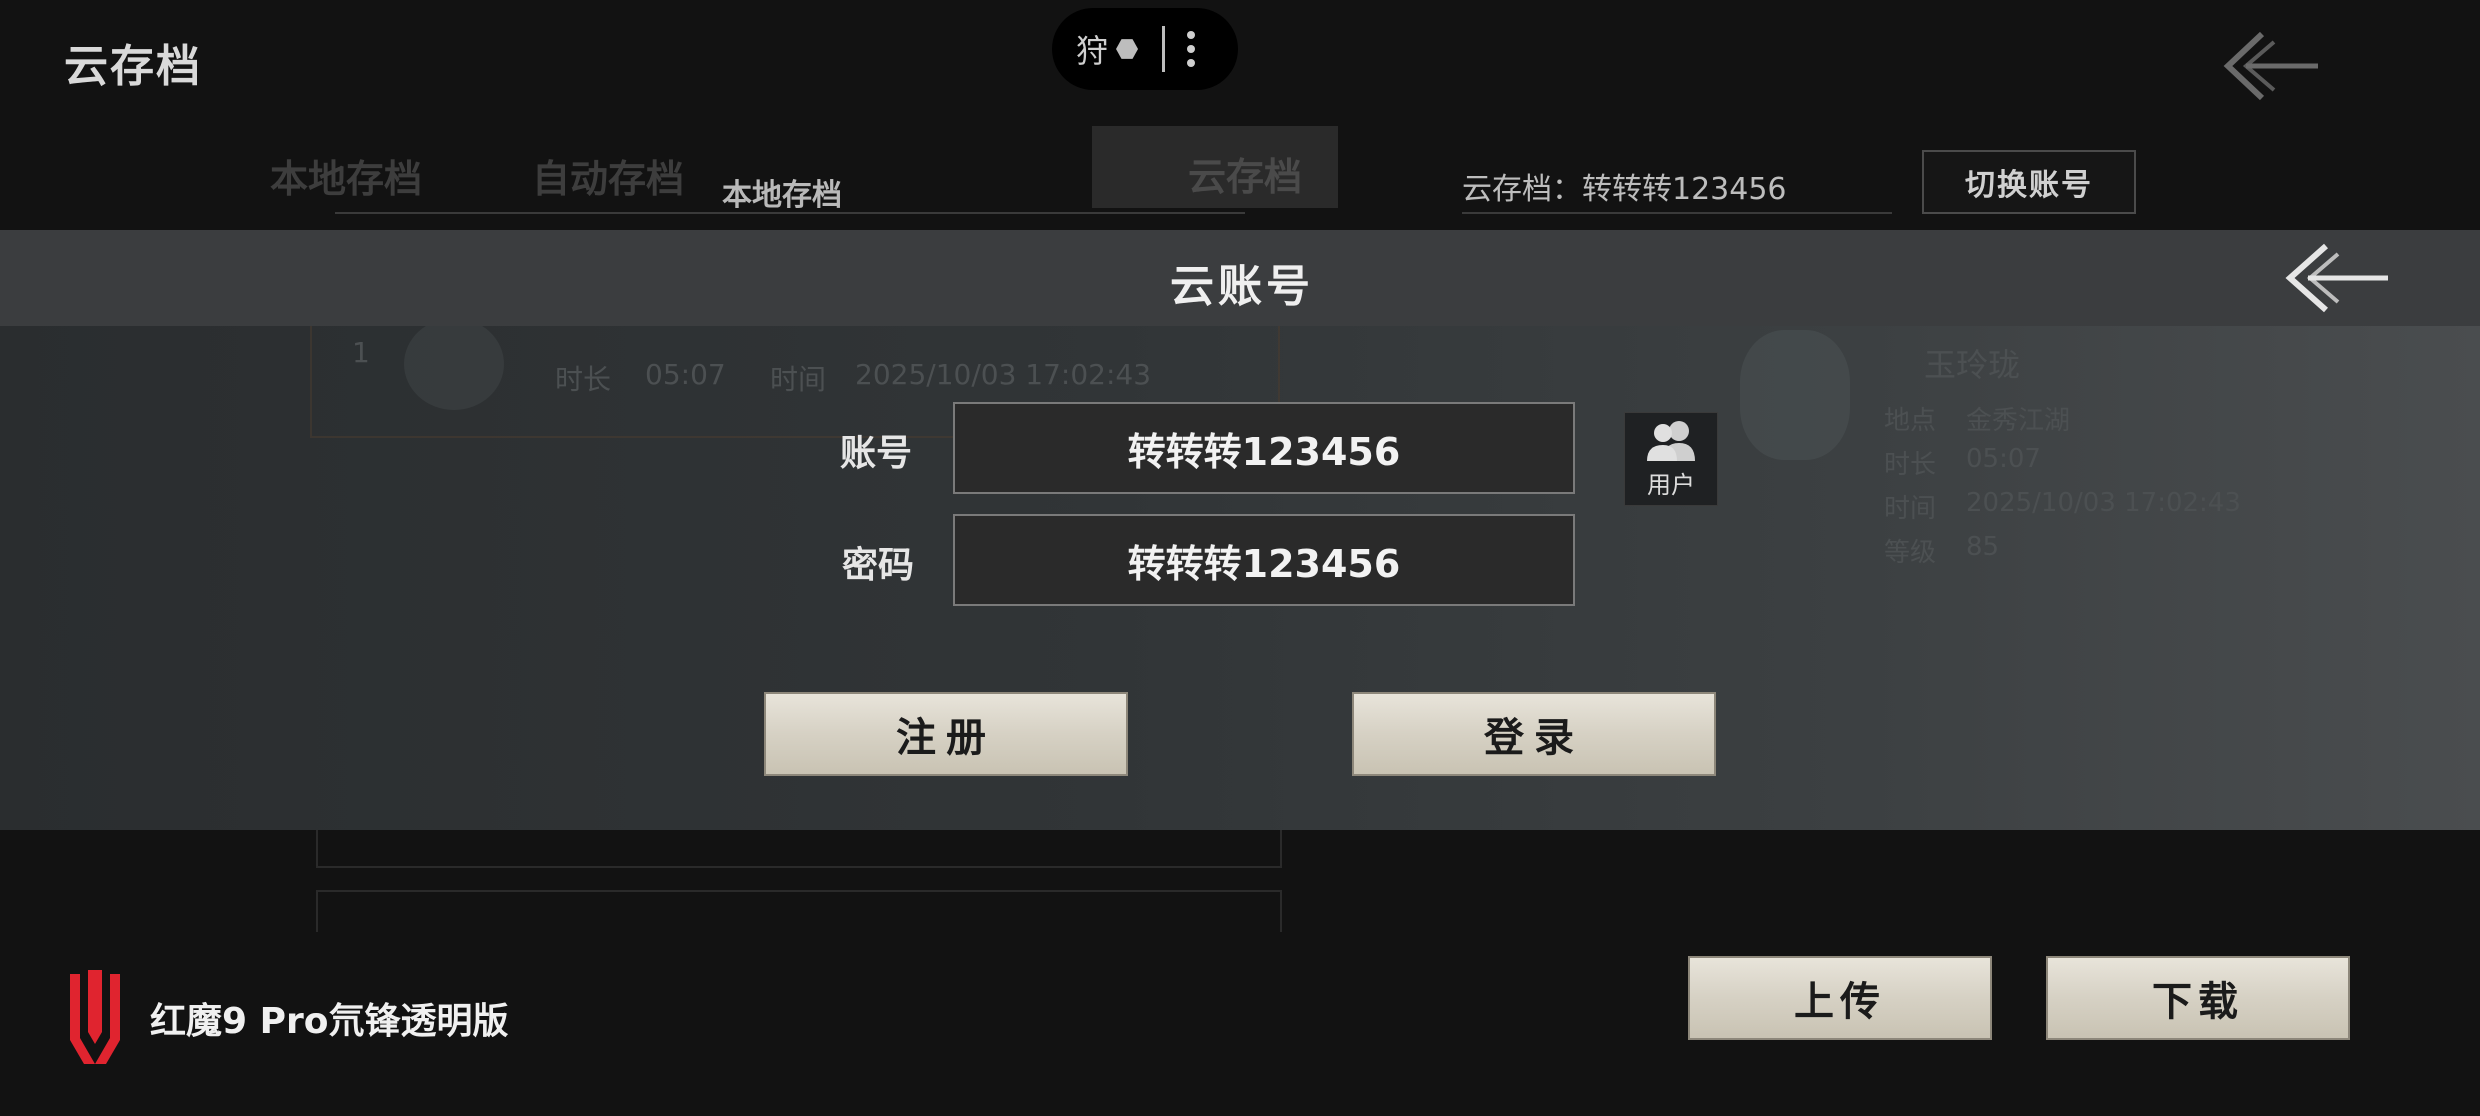 The image size is (2480, 1116). Describe the element at coordinates (95, 1017) in the screenshot. I see `red-magic-logo-icon` at that location.